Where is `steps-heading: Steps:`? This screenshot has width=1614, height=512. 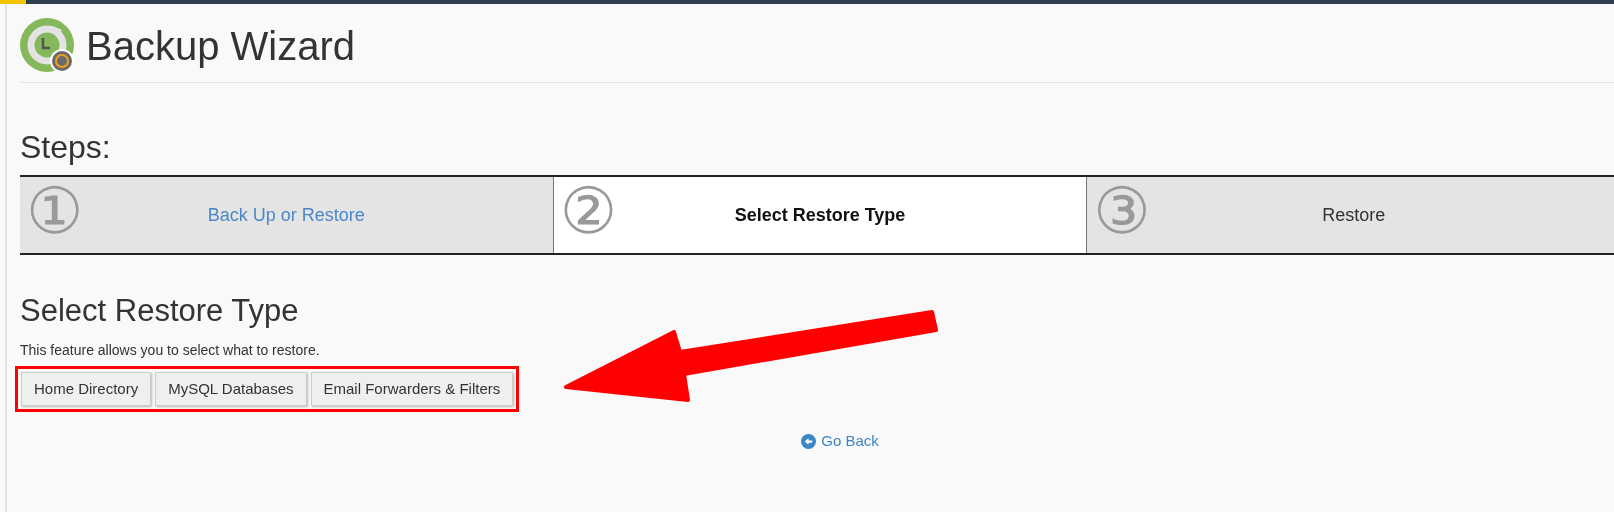
steps-heading: Steps: is located at coordinates (66, 147).